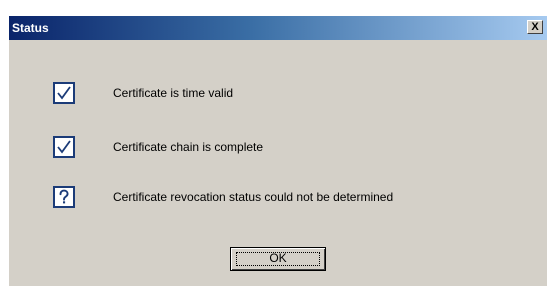  What do you see at coordinates (173, 93) in the screenshot?
I see `status-item-label: Certificate is time valid` at bounding box center [173, 93].